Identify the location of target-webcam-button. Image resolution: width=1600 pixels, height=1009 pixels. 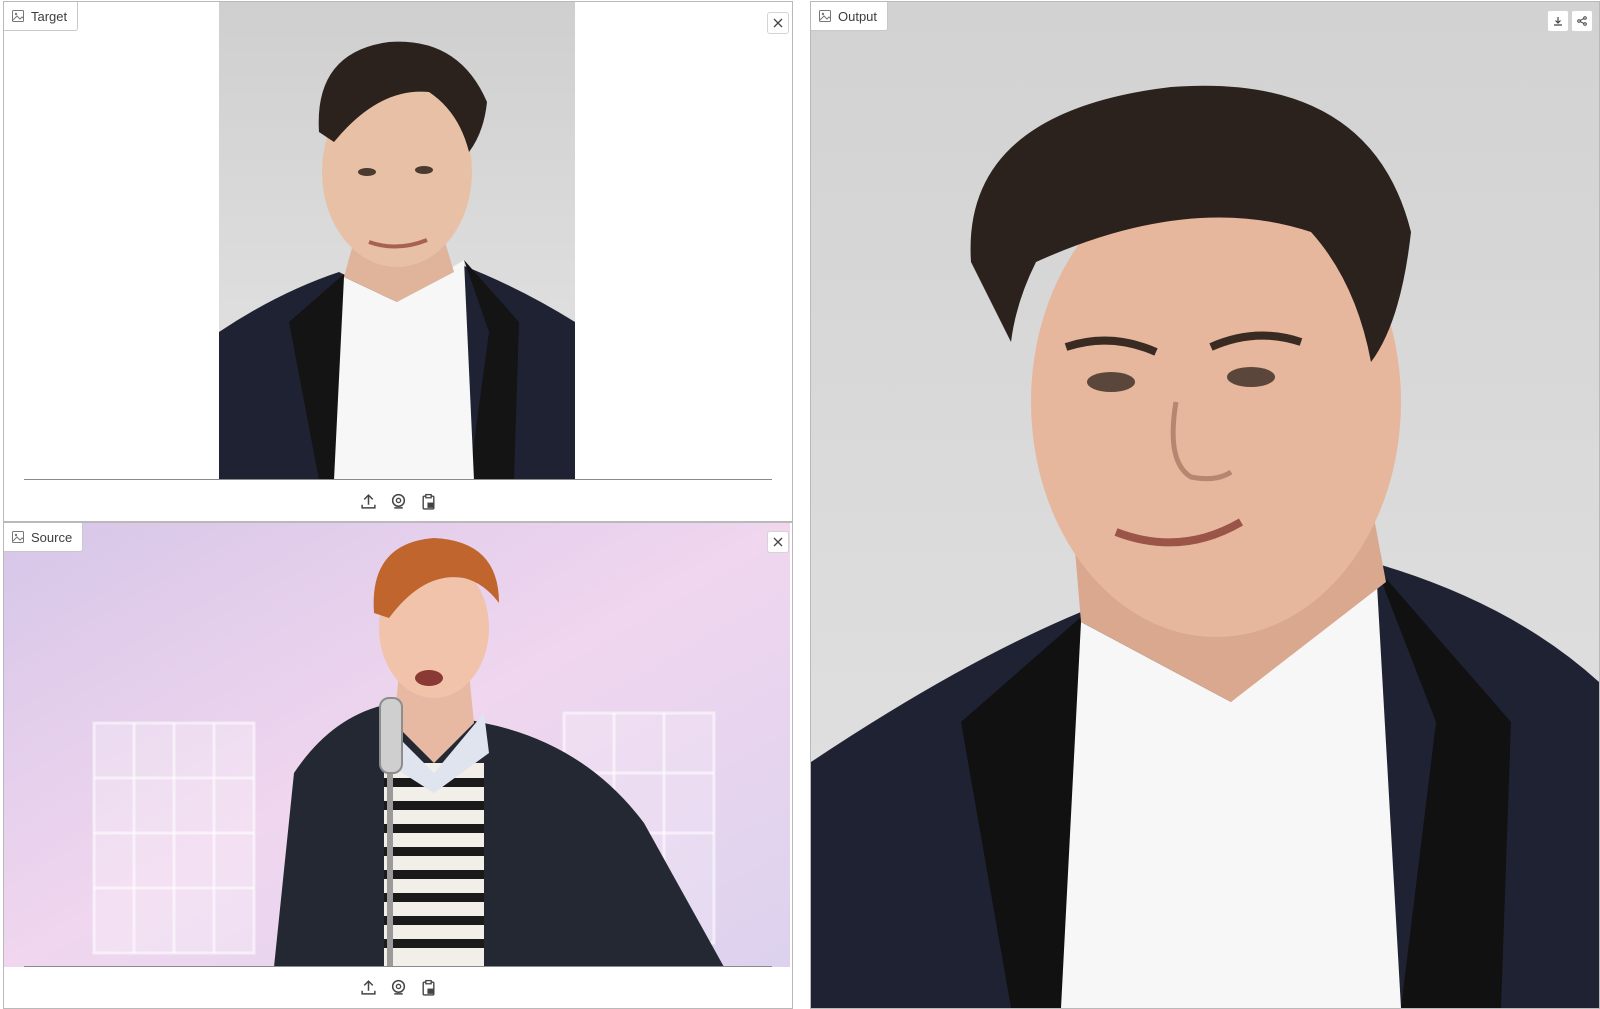
(398, 501).